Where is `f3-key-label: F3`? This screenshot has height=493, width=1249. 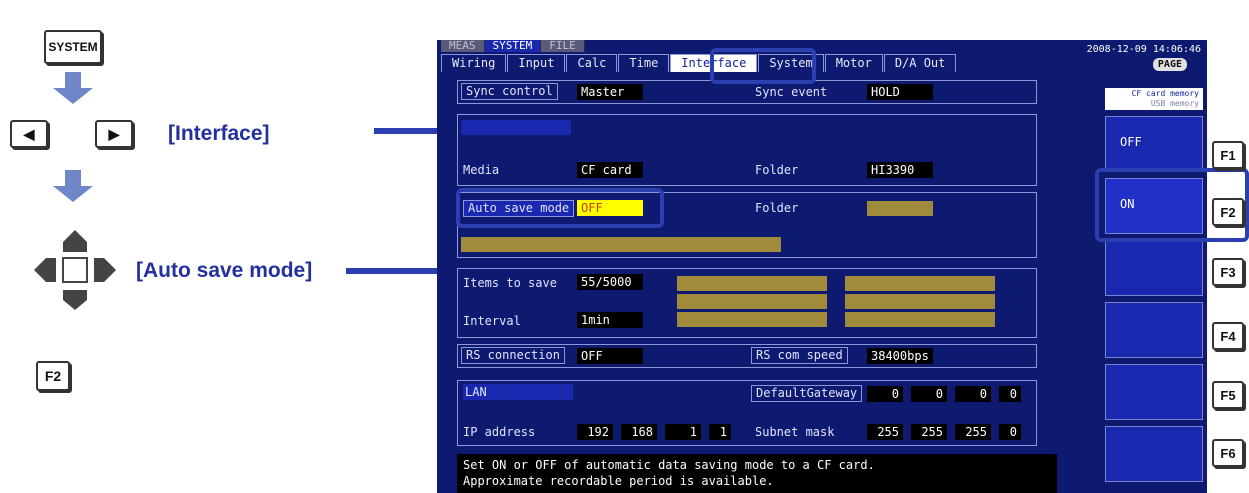 f3-key-label: F3 is located at coordinates (1228, 272).